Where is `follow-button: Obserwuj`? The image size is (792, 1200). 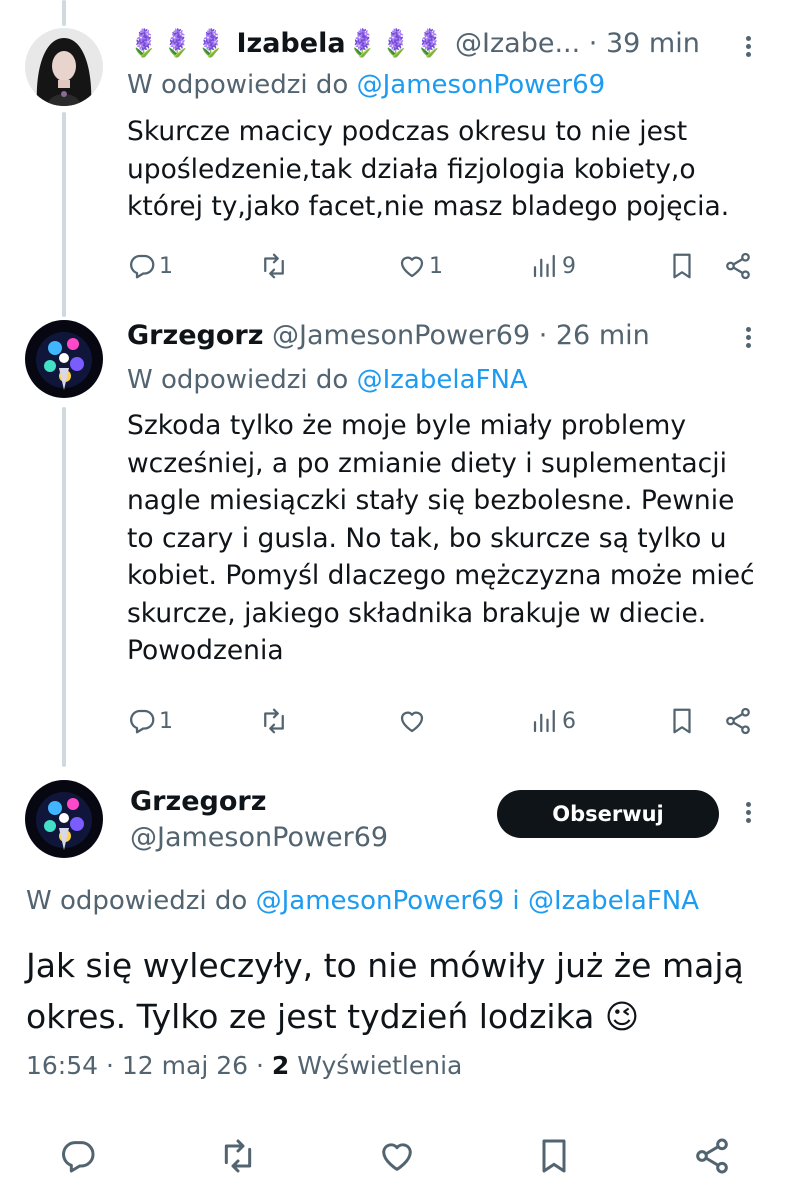 follow-button: Obserwuj is located at coordinates (608, 814).